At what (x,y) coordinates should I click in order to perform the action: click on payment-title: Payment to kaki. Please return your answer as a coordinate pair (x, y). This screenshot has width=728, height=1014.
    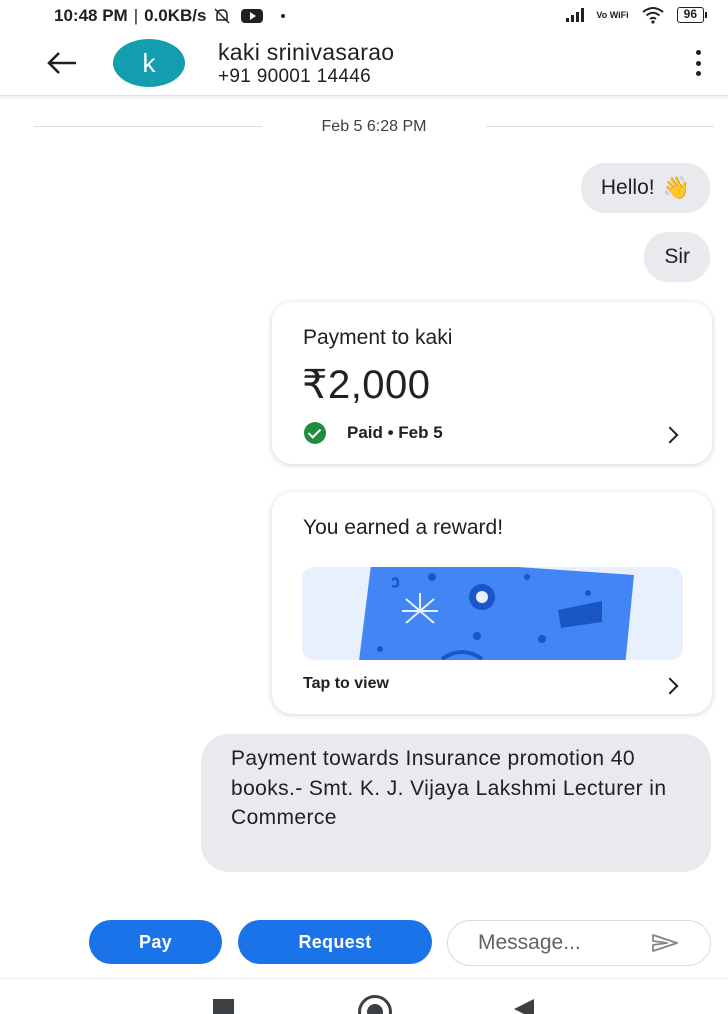
    Looking at the image, I should click on (378, 337).